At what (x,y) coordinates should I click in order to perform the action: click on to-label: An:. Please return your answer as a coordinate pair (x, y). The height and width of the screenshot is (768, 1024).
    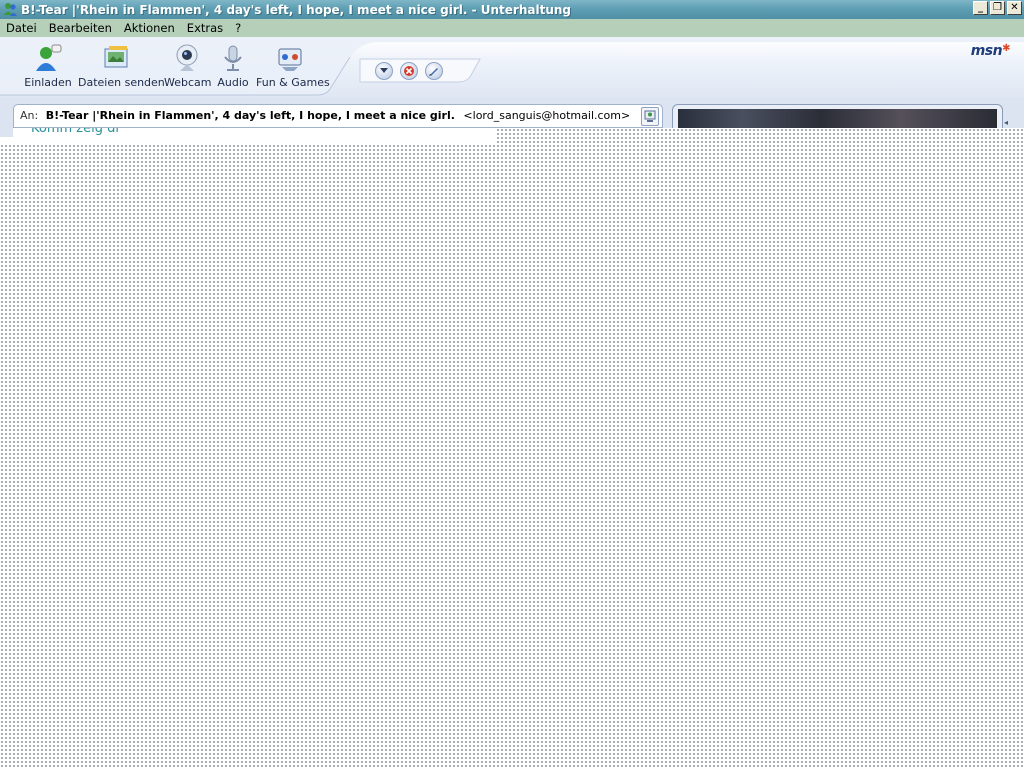
    Looking at the image, I should click on (29, 115).